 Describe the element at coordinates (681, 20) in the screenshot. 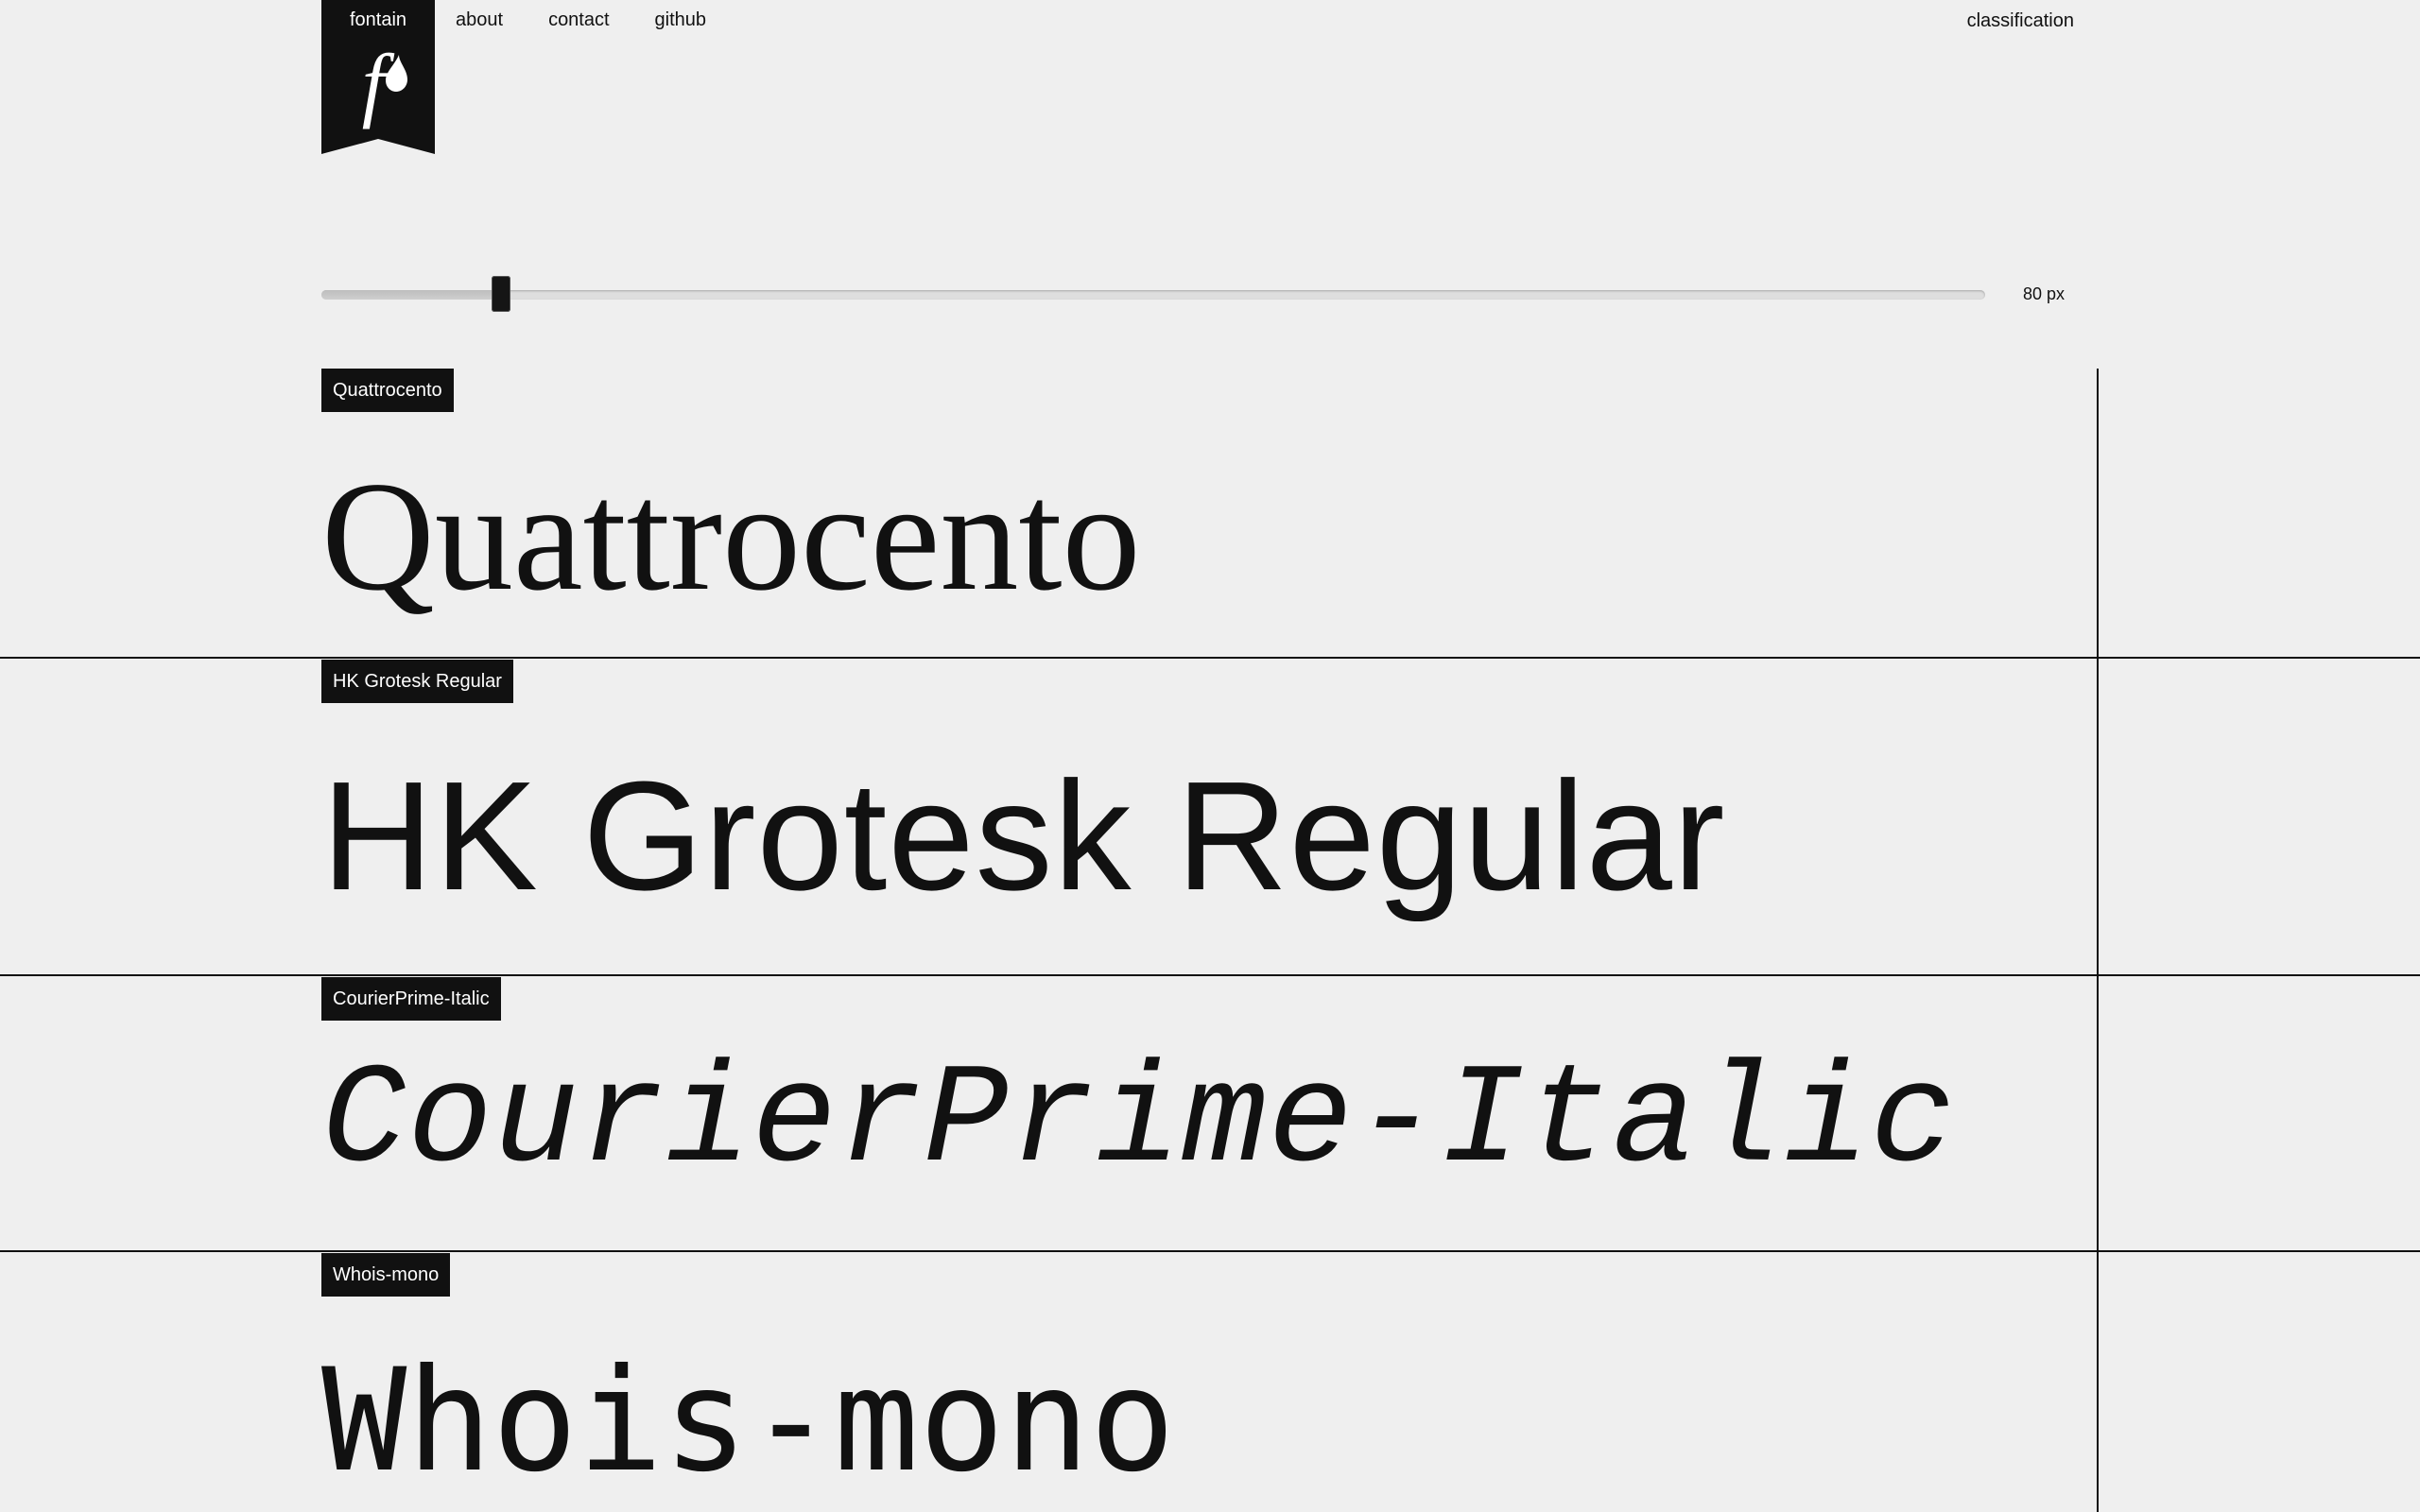

I see `nav-github-link: github` at that location.